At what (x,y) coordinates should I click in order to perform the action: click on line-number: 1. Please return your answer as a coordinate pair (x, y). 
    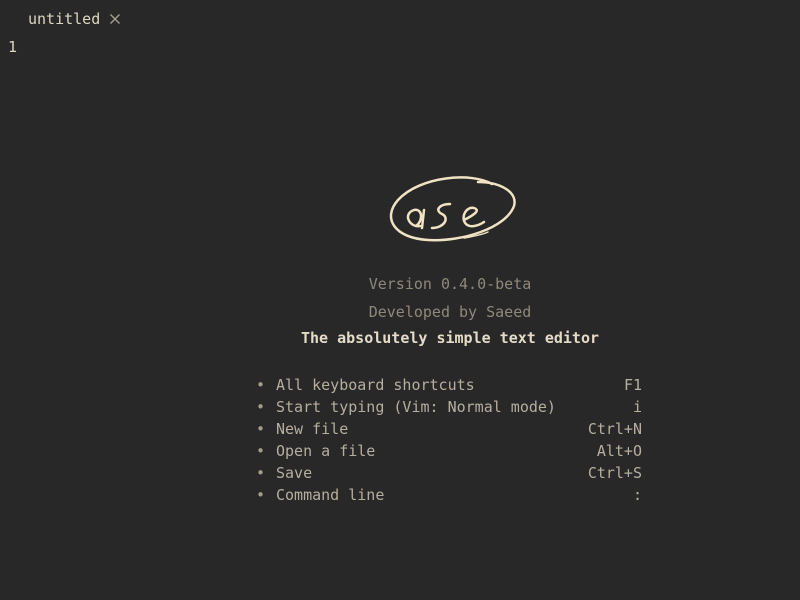
    Looking at the image, I should click on (13, 47).